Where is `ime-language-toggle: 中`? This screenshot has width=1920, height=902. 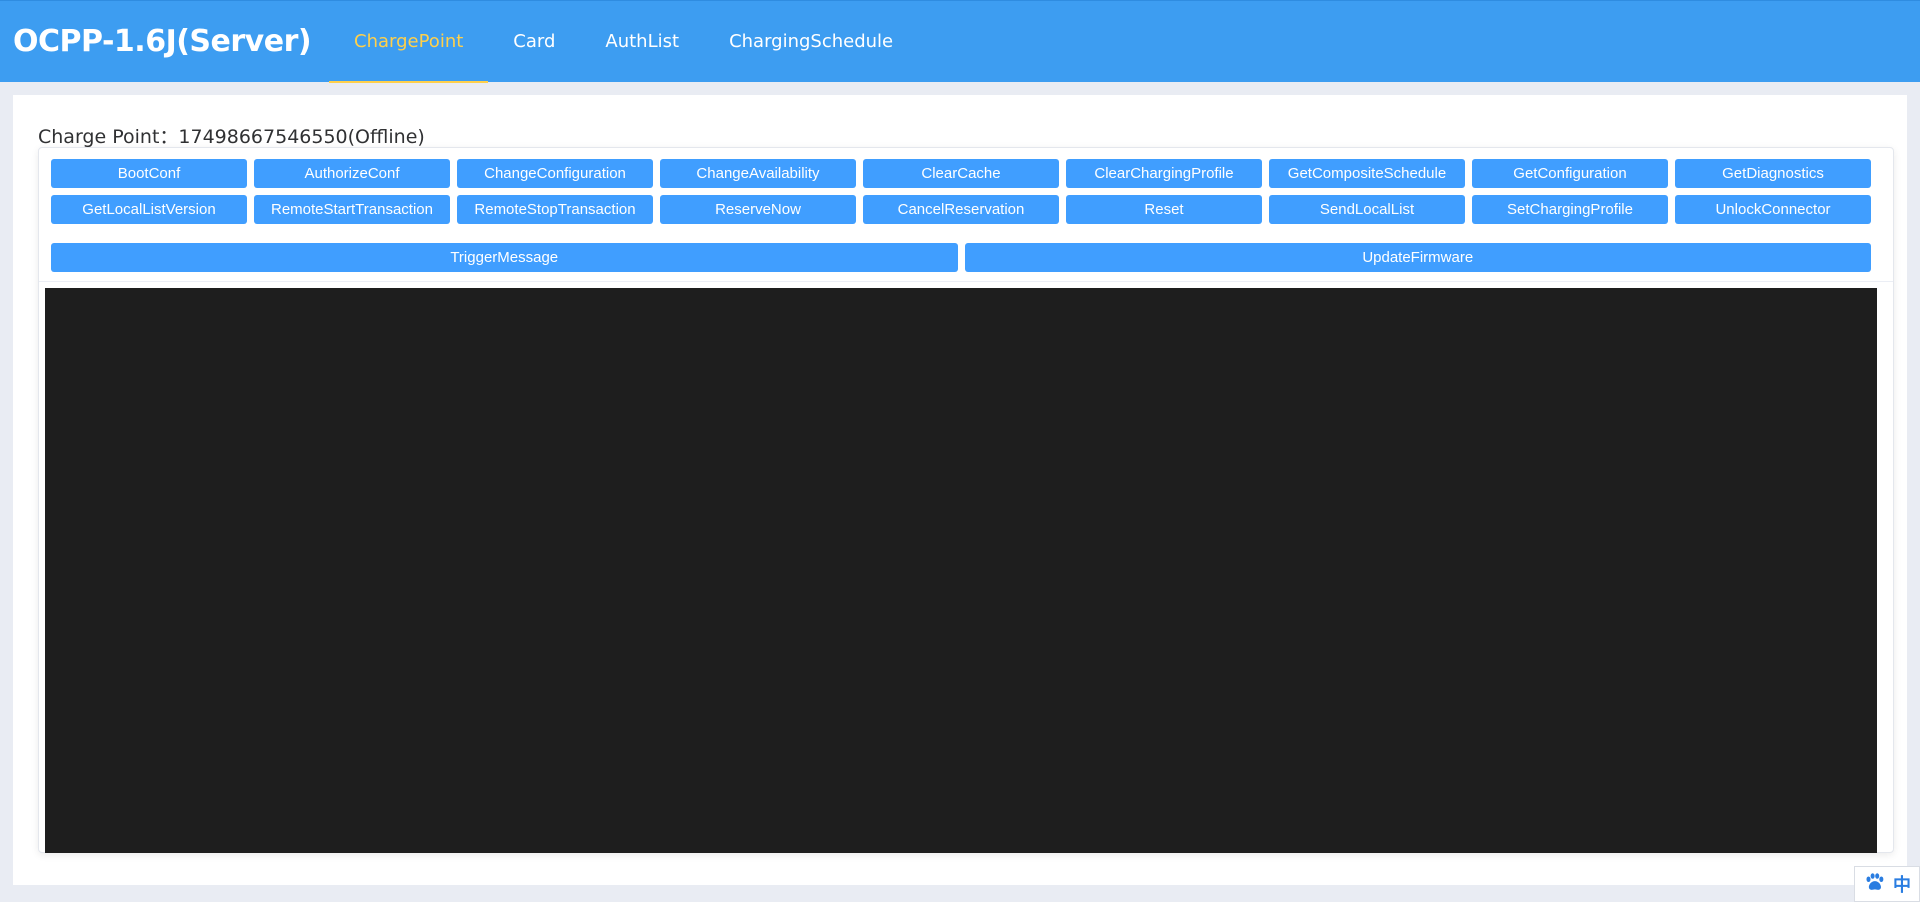 ime-language-toggle: 中 is located at coordinates (1902, 884).